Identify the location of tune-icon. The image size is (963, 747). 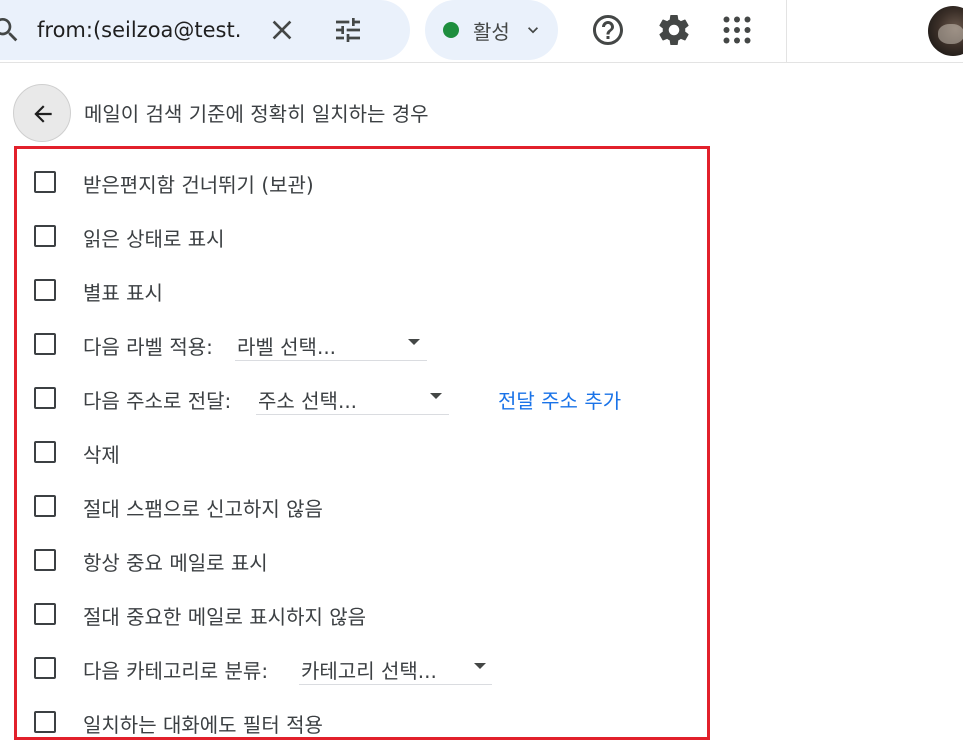
(348, 30).